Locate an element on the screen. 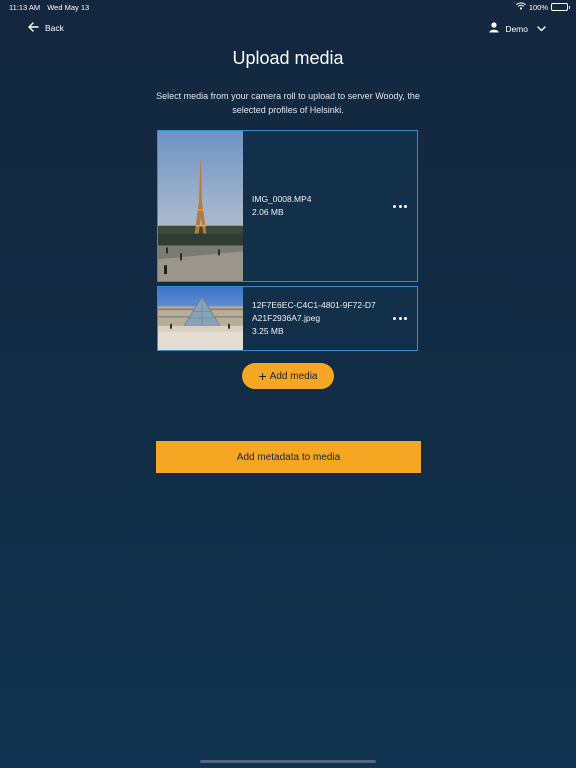  image-thumbnail is located at coordinates (200, 318).